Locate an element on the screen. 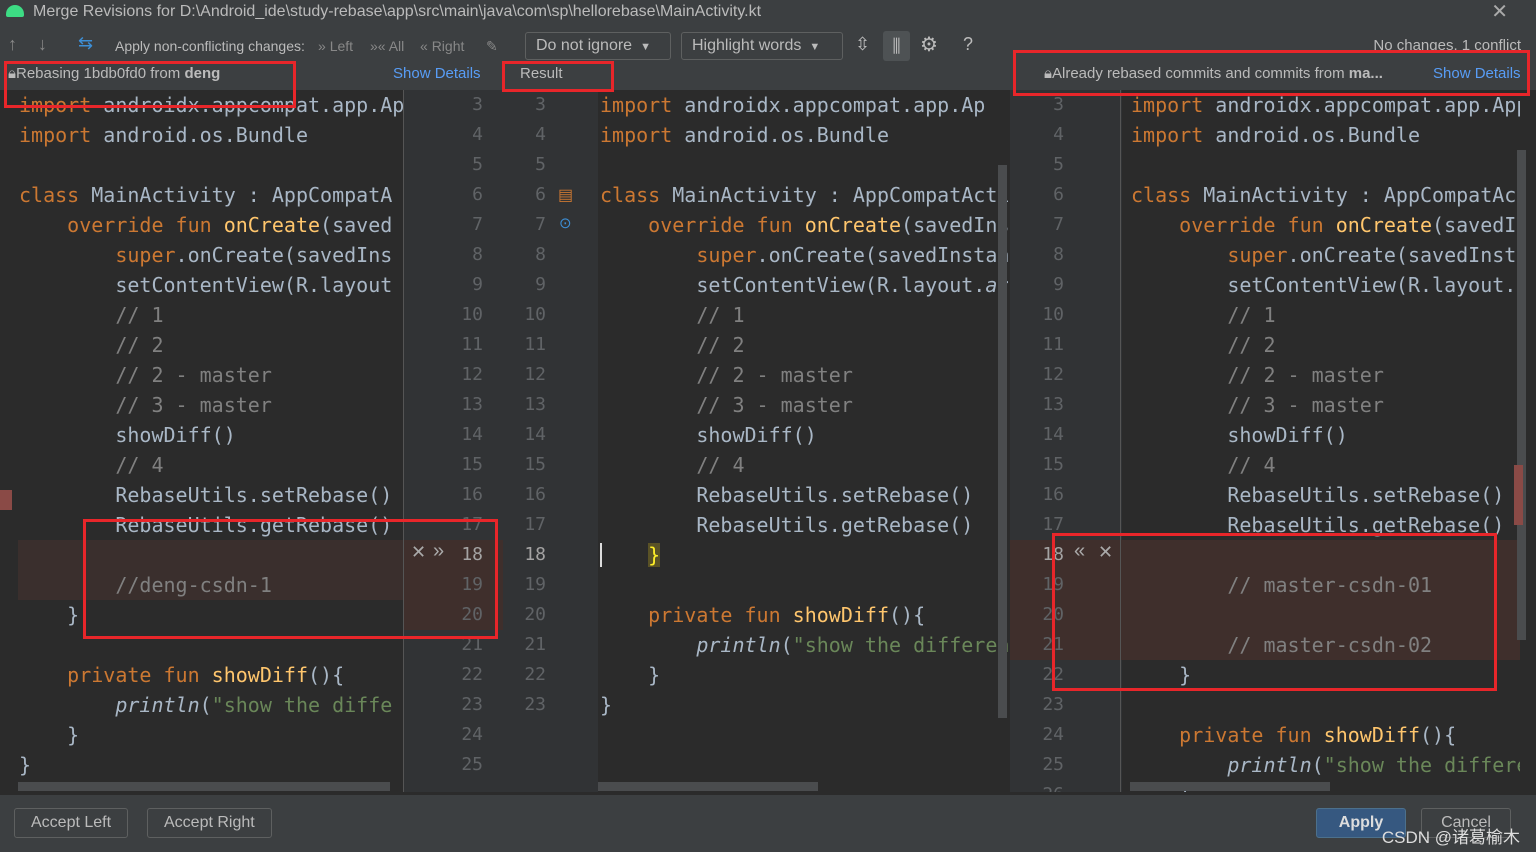 The width and height of the screenshot is (1536, 852). code-line: override fun onCreate(saved is located at coordinates (211, 225).